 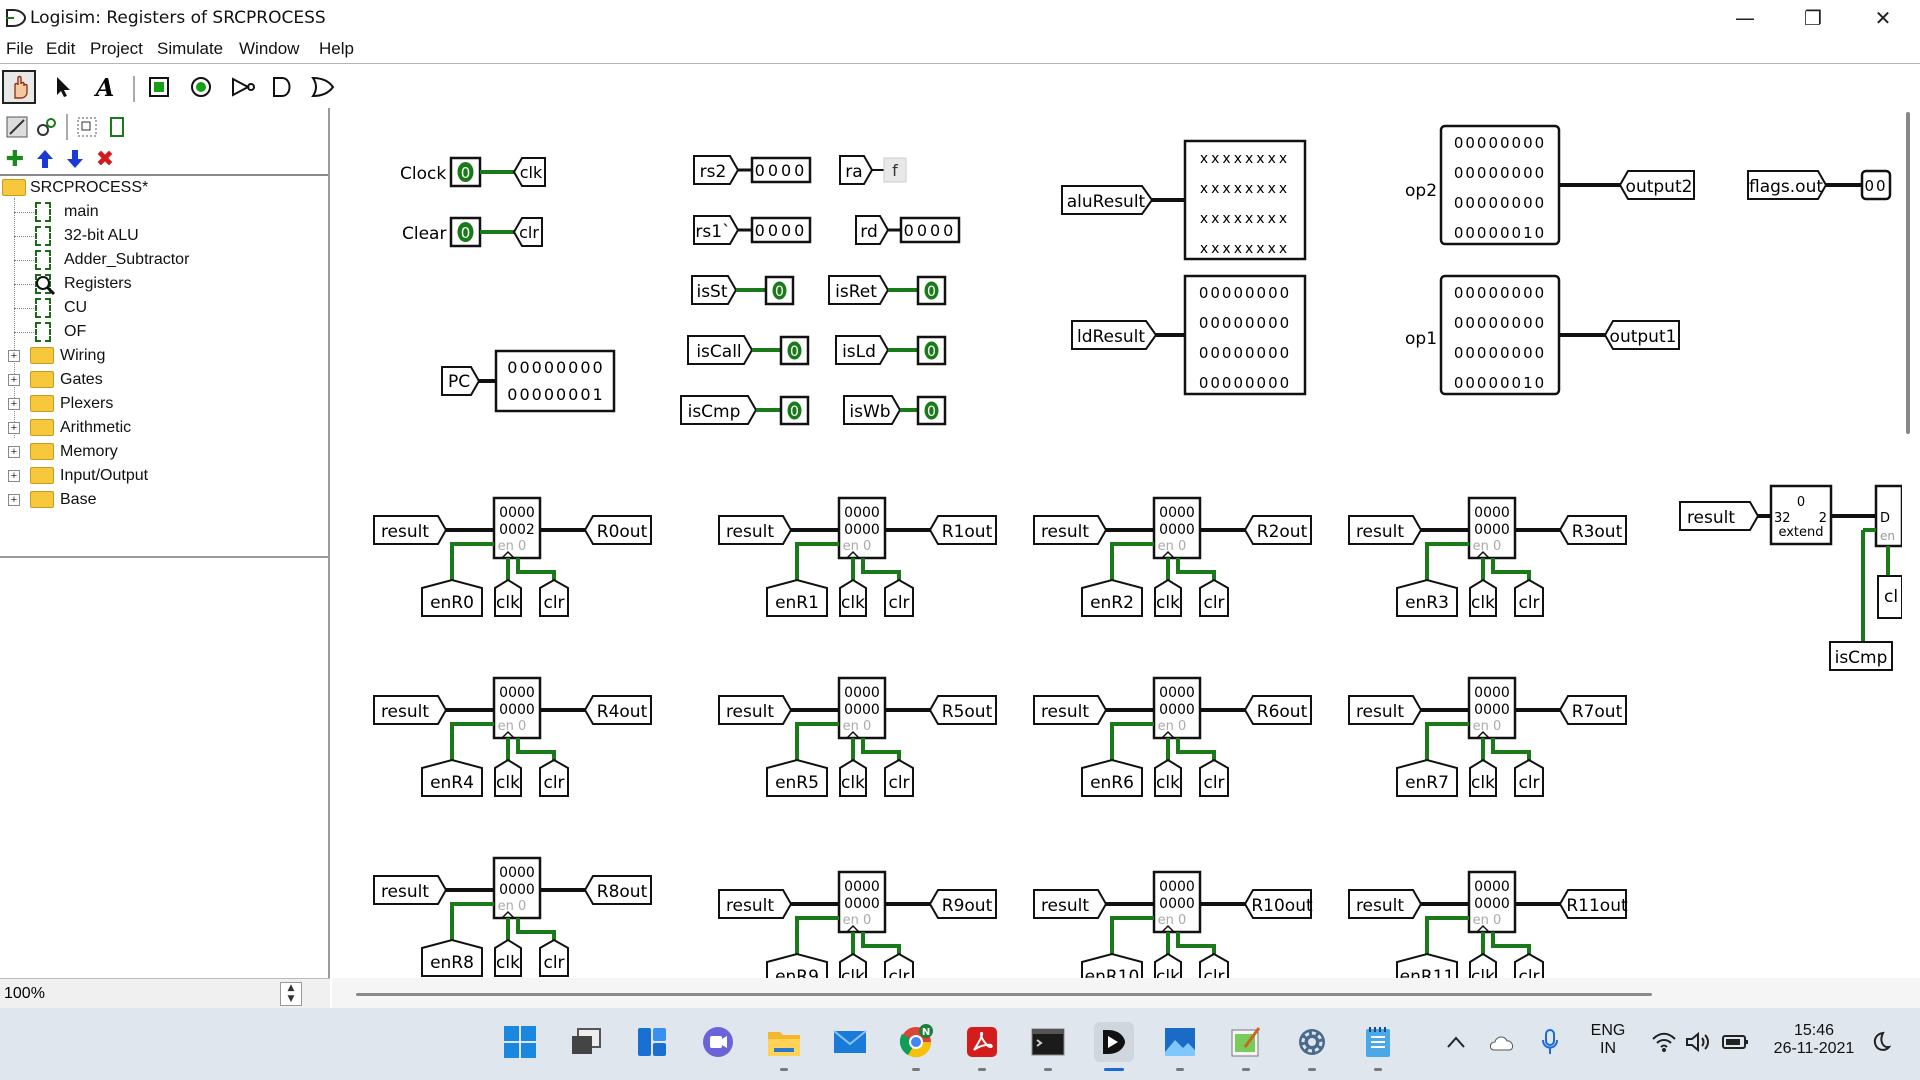 What do you see at coordinates (24, 994) in the screenshot?
I see `zoom-level: 100%` at bounding box center [24, 994].